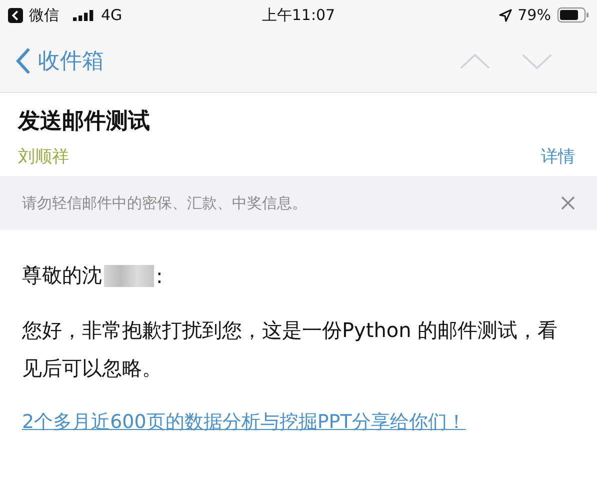  What do you see at coordinates (572, 15) in the screenshot?
I see `battery-icon` at bounding box center [572, 15].